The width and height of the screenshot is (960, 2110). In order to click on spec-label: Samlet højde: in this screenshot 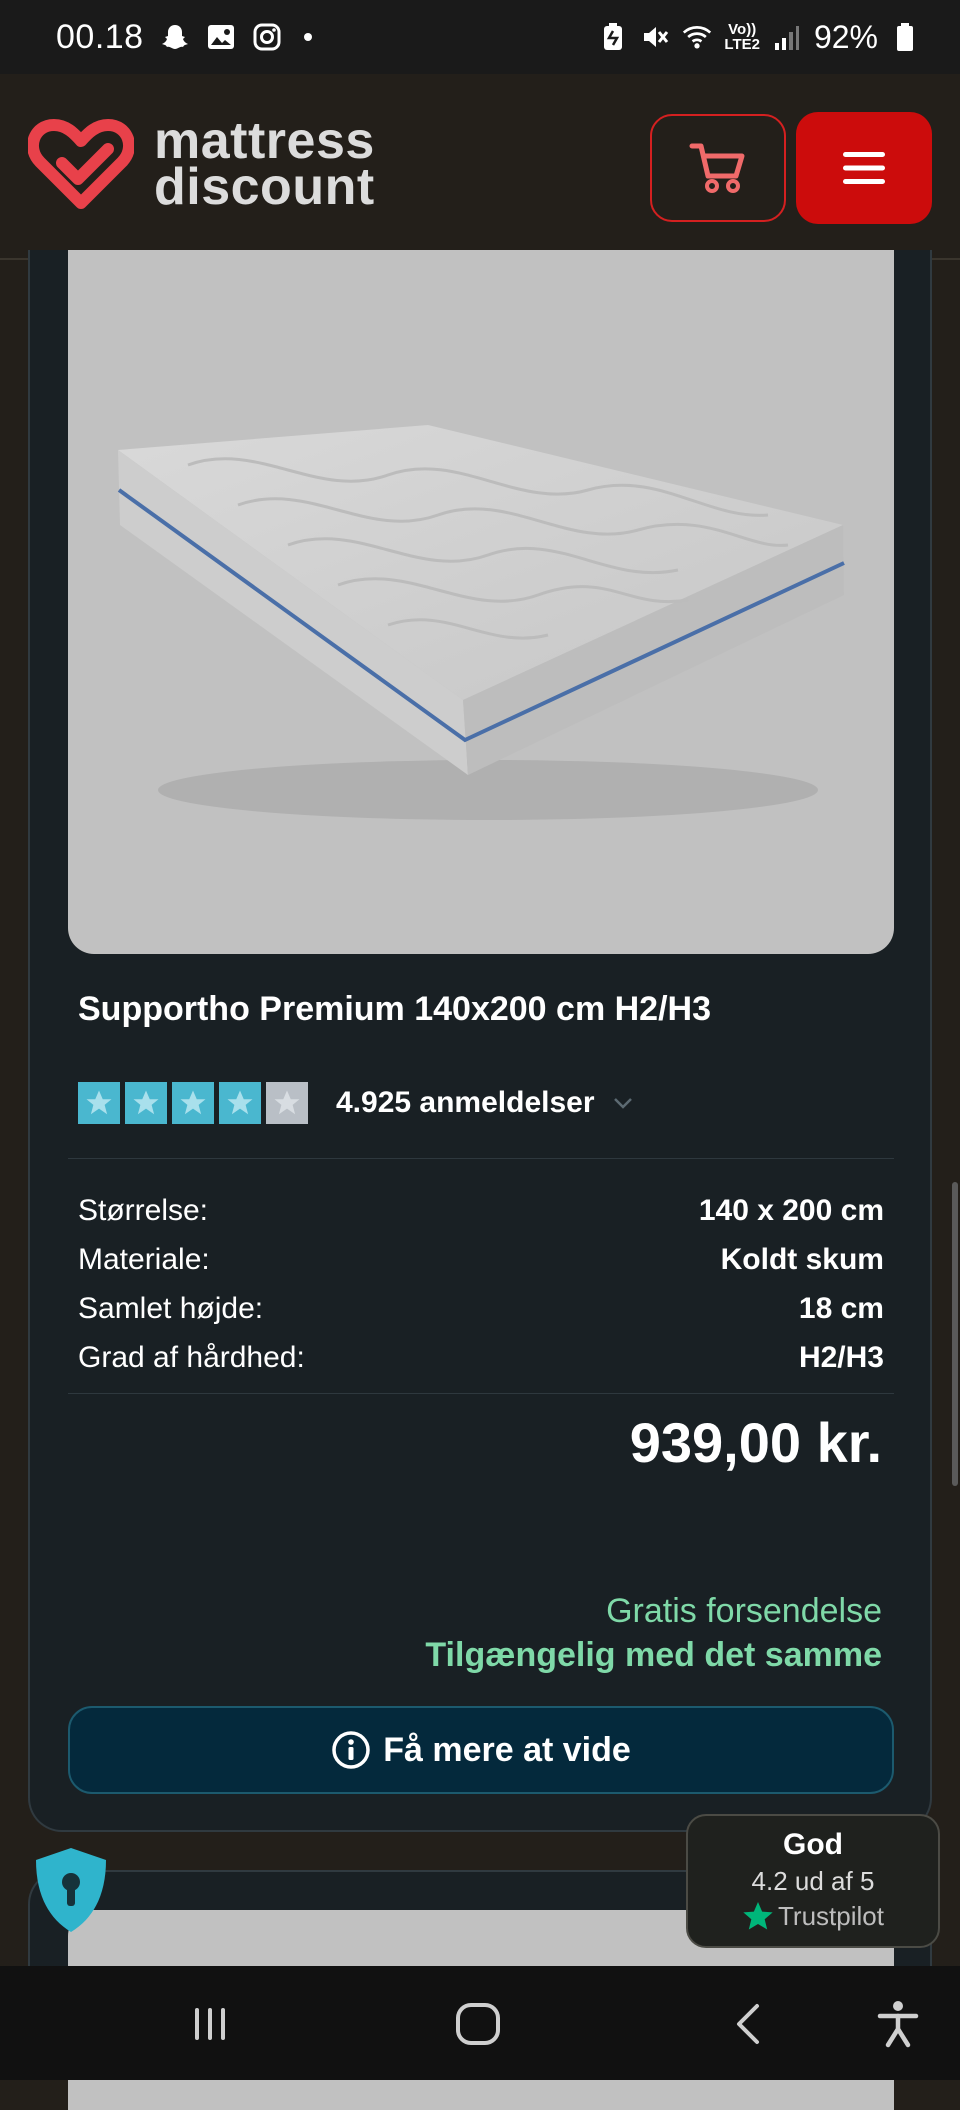, I will do `click(171, 1308)`.